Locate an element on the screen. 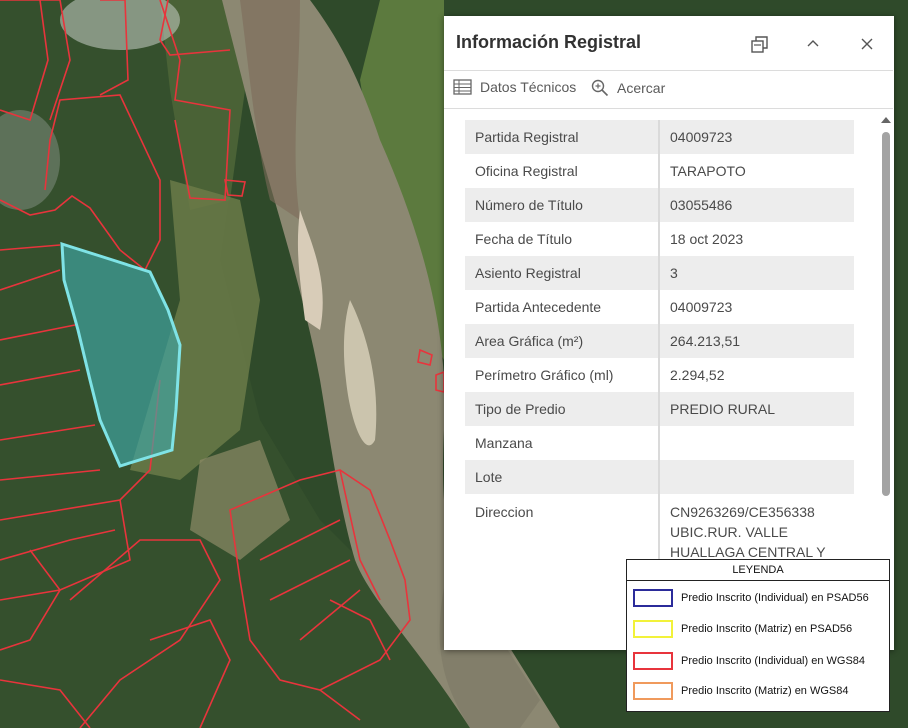 The width and height of the screenshot is (908, 728). table-row: Número de Título 03055486 is located at coordinates (659, 205).